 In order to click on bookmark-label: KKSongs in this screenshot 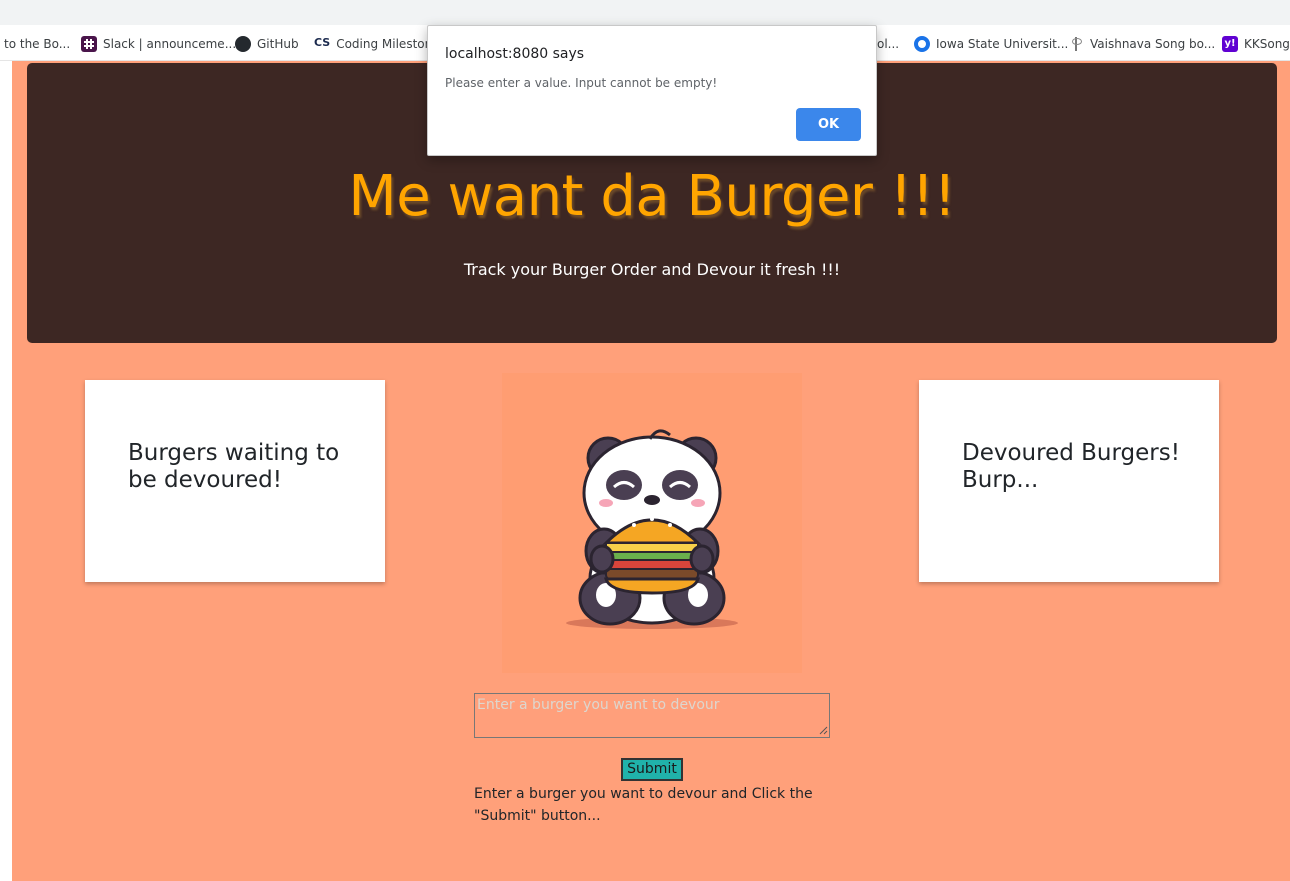, I will do `click(1267, 44)`.